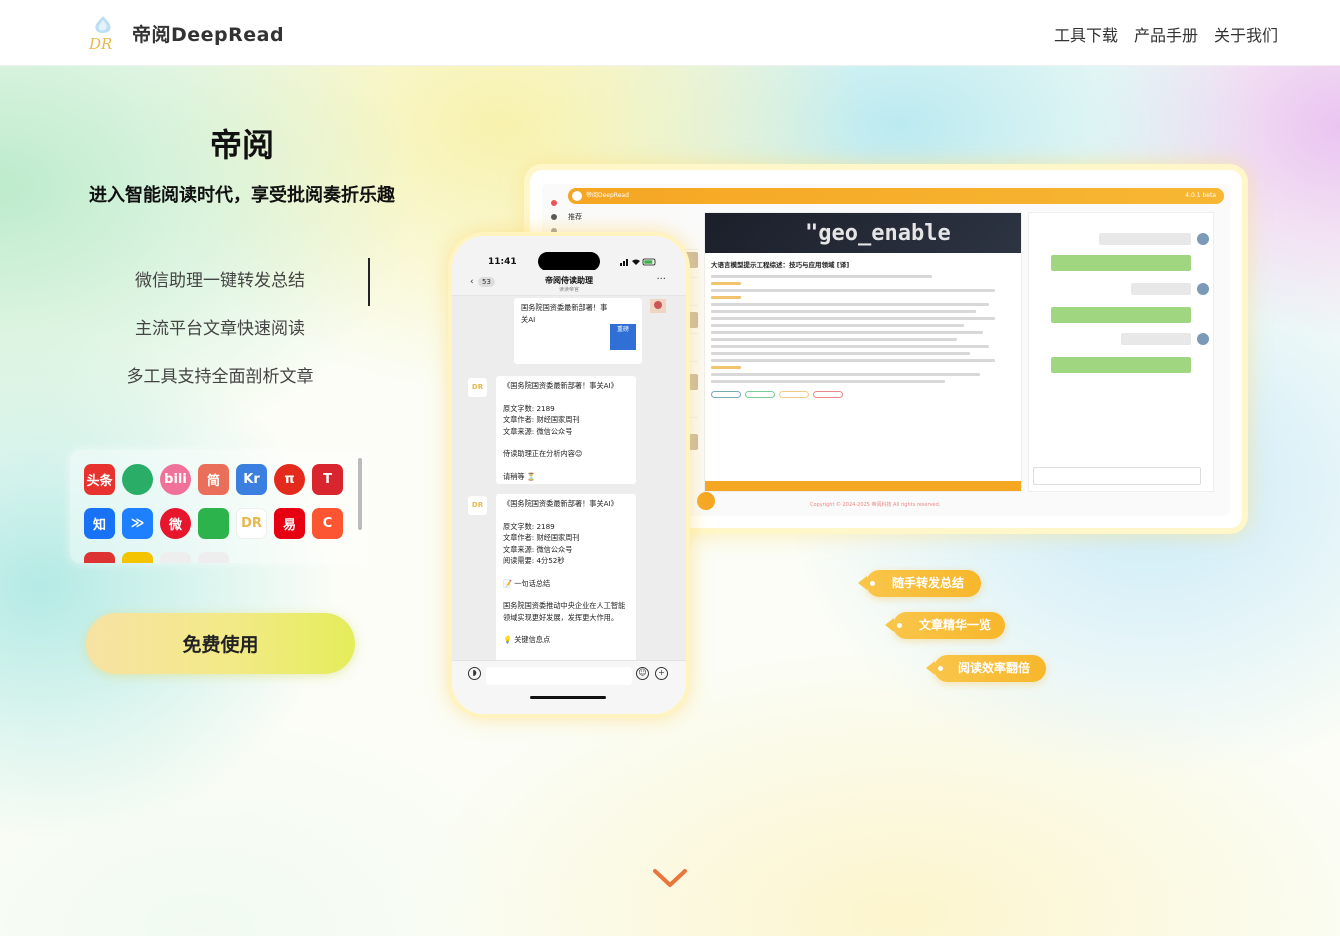 The width and height of the screenshot is (1340, 936). What do you see at coordinates (661, 279) in the screenshot?
I see `more-options-icon: ···` at bounding box center [661, 279].